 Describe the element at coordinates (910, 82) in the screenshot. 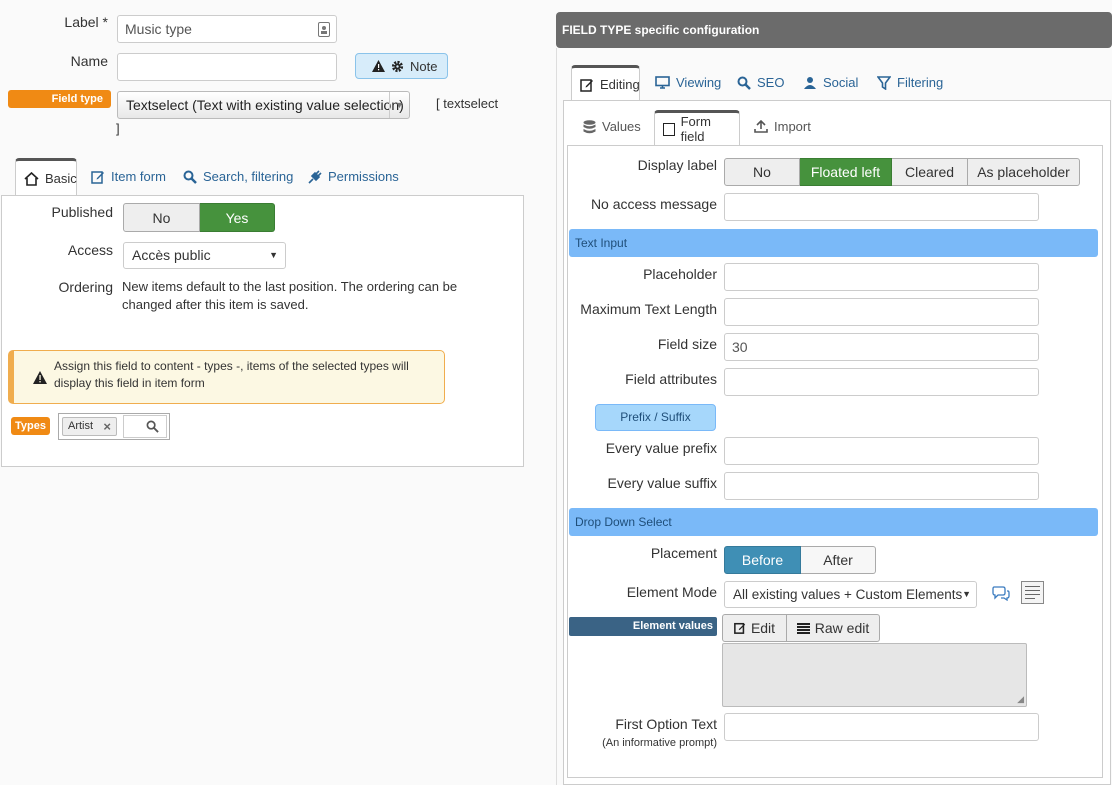

I see `tab-filtering: Filtering` at that location.